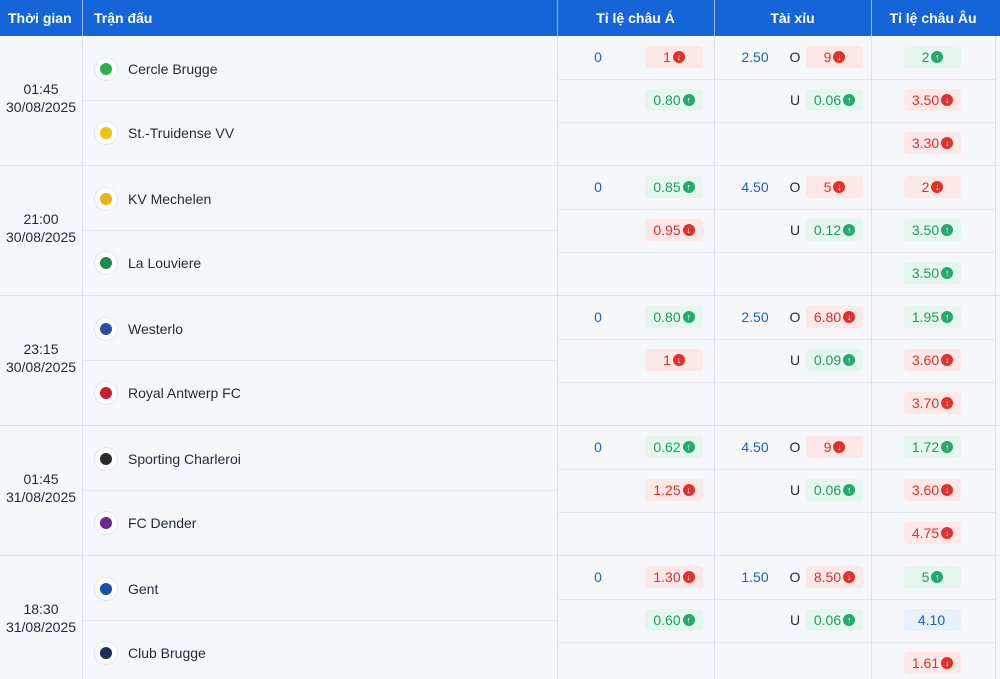 Image resolution: width=1000 pixels, height=679 pixels. I want to click on team-name: La Louviere, so click(165, 263).